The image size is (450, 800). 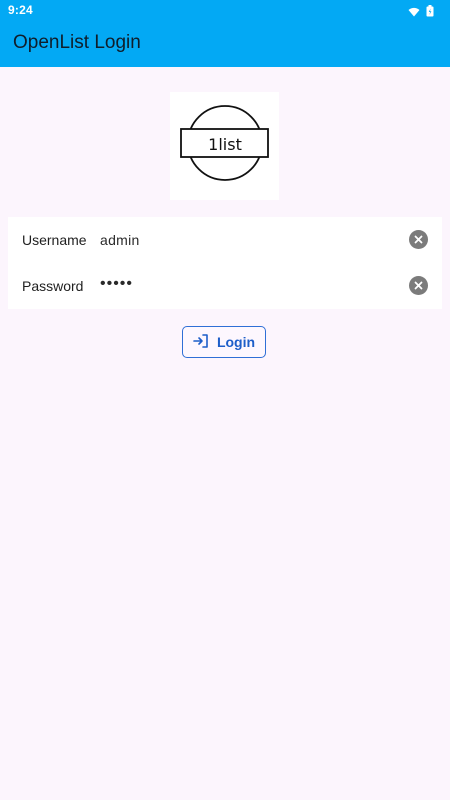 I want to click on logo-text: 1list, so click(x=225, y=144).